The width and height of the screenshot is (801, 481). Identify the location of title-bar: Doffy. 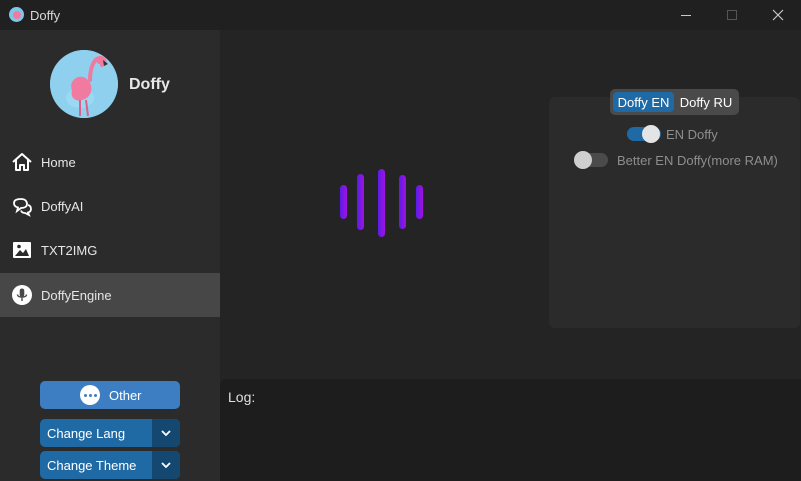
(400, 15).